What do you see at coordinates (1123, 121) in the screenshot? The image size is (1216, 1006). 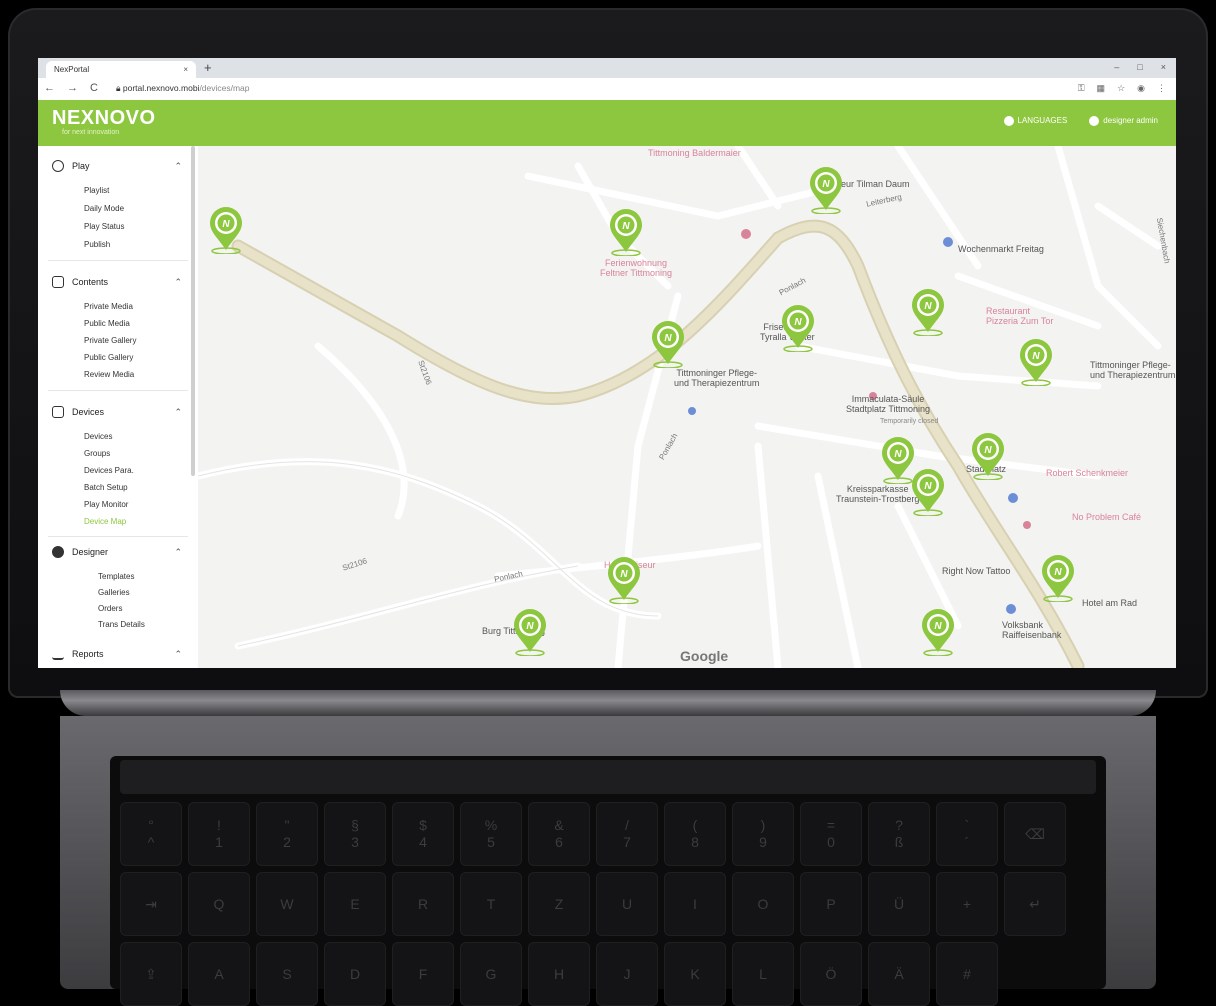 I see `user-menu-button: designer admin` at bounding box center [1123, 121].